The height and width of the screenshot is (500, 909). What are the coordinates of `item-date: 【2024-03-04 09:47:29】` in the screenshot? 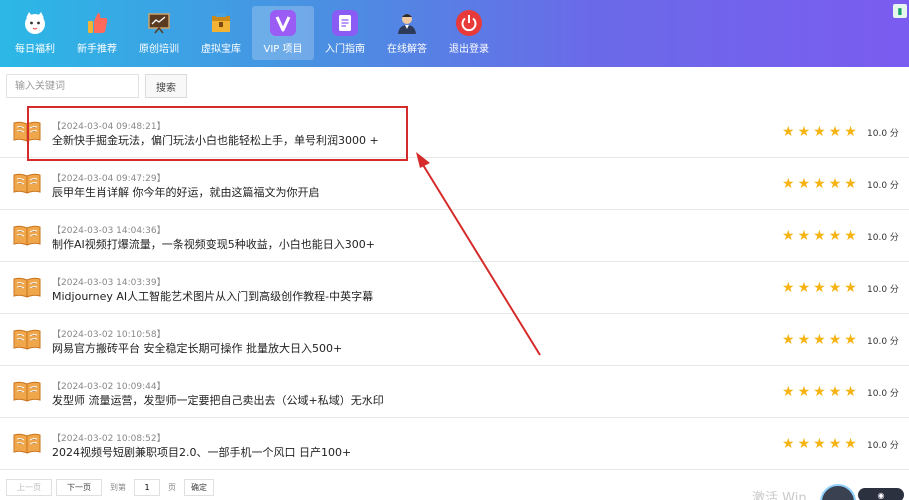 It's located at (109, 179).